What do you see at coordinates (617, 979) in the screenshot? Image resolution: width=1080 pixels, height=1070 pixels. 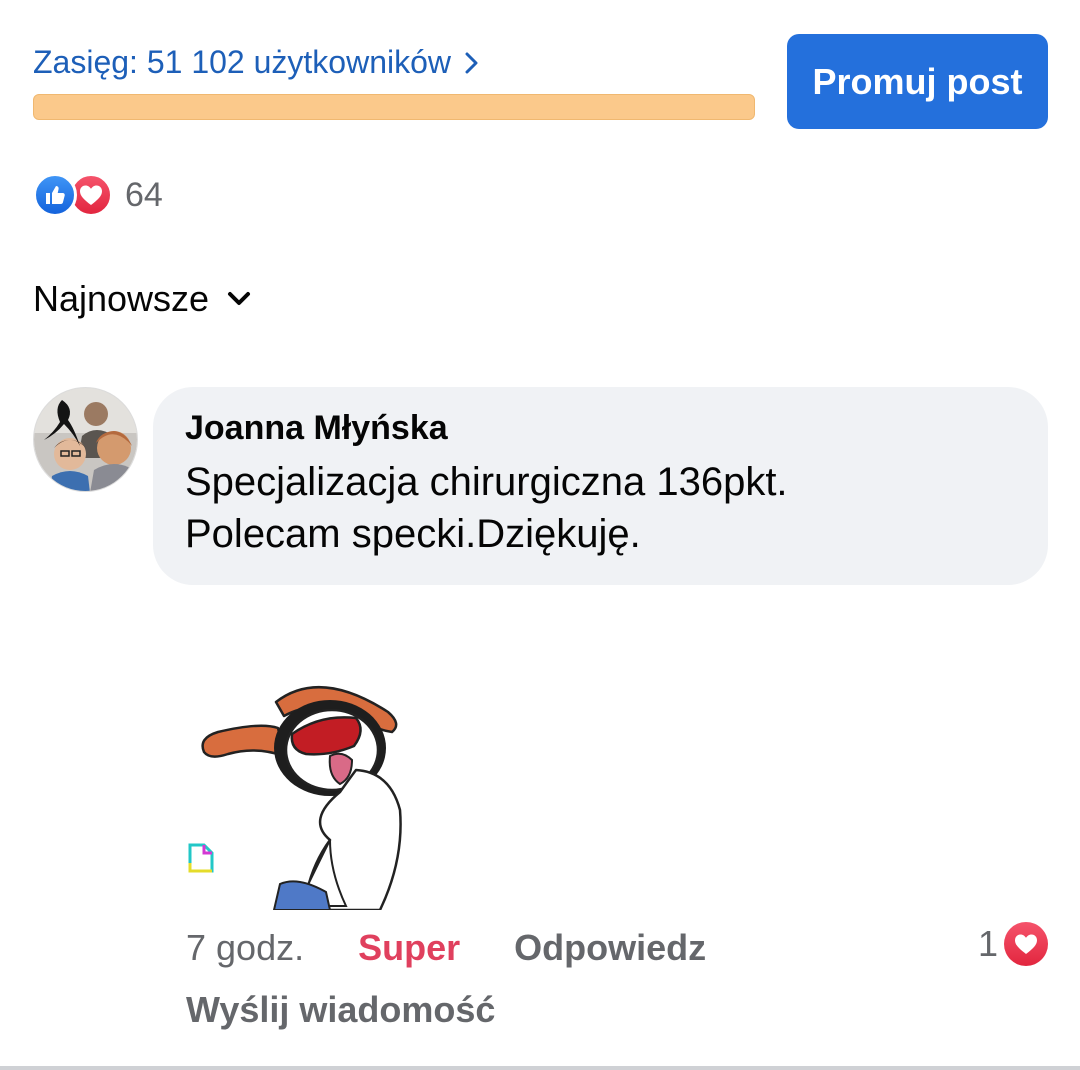 I see `comment-actions: 7 godz. Super Odpowiedz Wyślij wiadomość` at bounding box center [617, 979].